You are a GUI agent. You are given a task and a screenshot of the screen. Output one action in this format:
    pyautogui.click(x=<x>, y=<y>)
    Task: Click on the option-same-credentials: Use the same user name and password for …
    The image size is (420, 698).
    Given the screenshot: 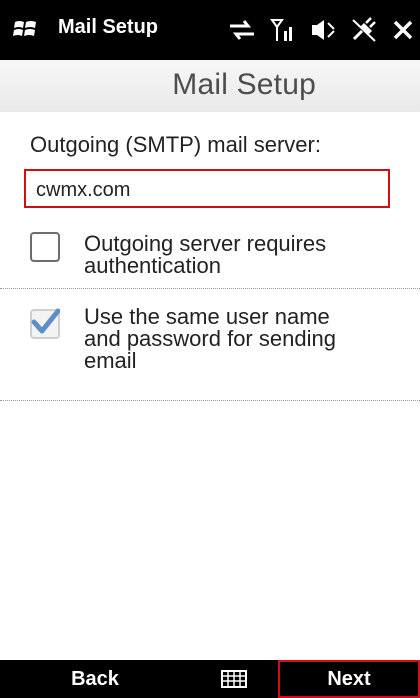 What is the action you would take?
    pyautogui.click(x=215, y=346)
    